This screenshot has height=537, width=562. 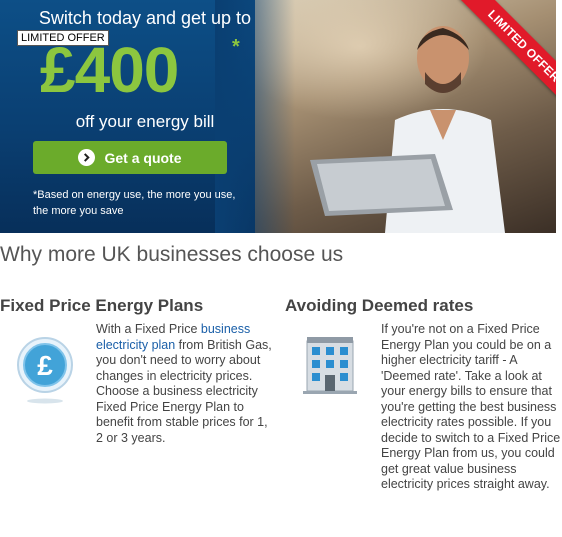 What do you see at coordinates (145, 121) in the screenshot?
I see `hero-subline: off your energy bill` at bounding box center [145, 121].